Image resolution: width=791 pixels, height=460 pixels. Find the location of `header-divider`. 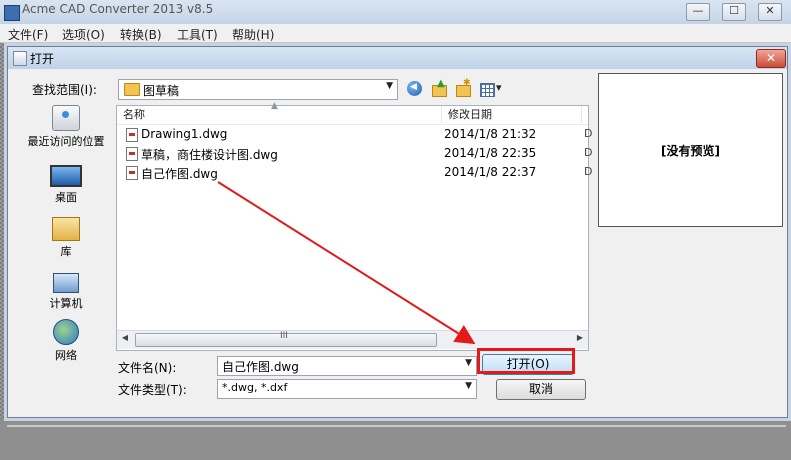

header-divider is located at coordinates (352, 124).